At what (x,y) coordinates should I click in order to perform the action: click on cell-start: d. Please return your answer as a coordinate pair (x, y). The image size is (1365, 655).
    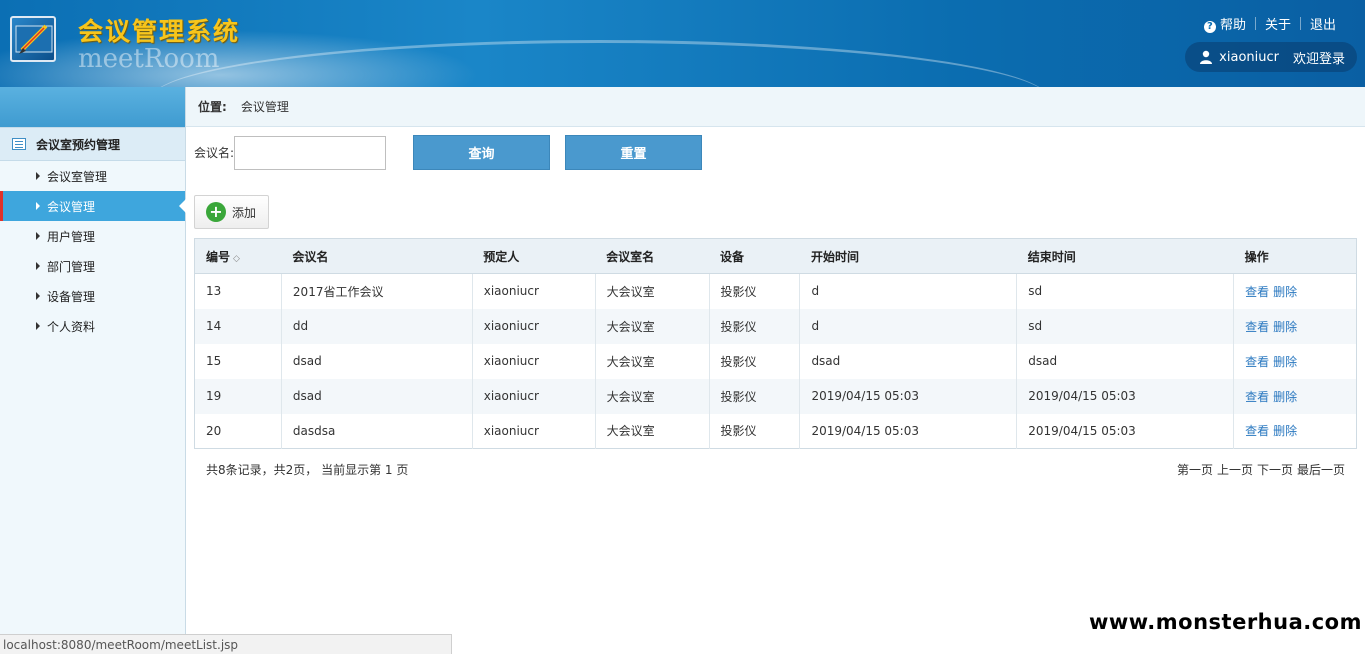
    Looking at the image, I should click on (908, 291).